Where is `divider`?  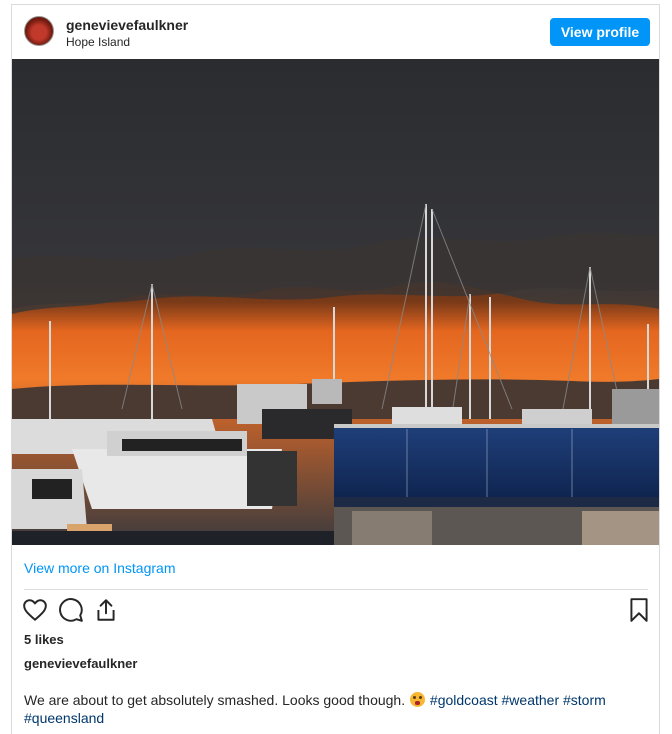 divider is located at coordinates (336, 589).